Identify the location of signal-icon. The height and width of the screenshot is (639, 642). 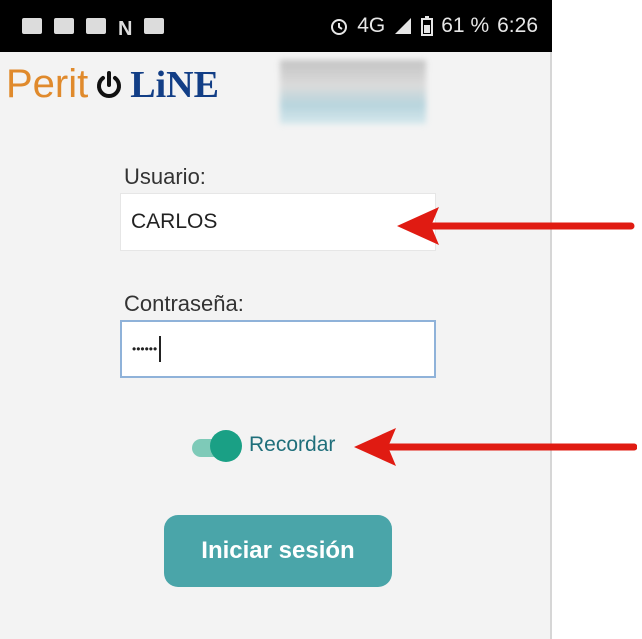
(403, 26).